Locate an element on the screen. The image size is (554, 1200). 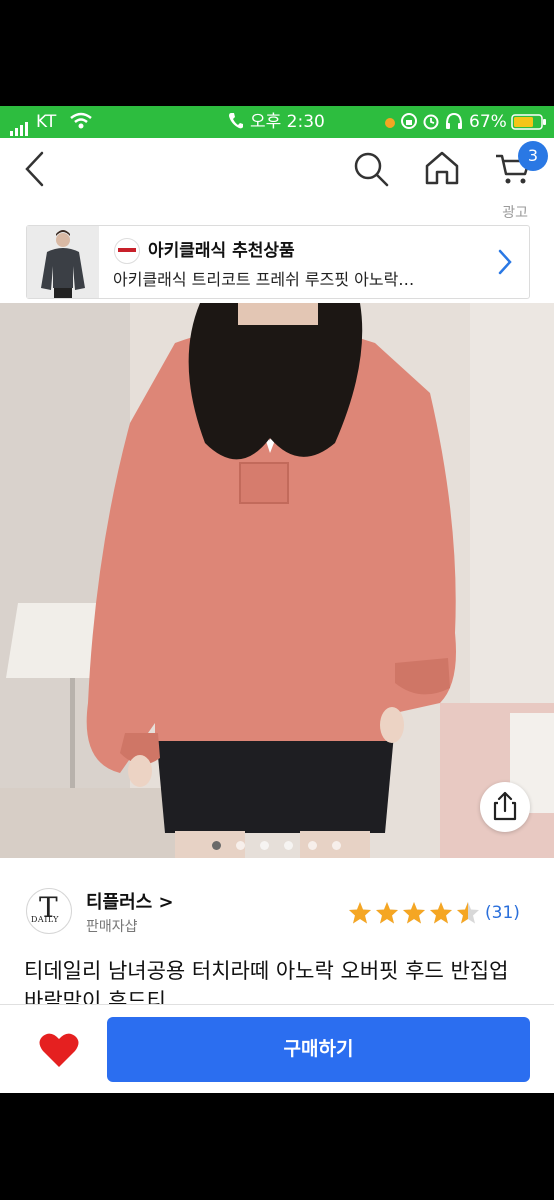
seller-logo: T DAILY is located at coordinates (49, 911).